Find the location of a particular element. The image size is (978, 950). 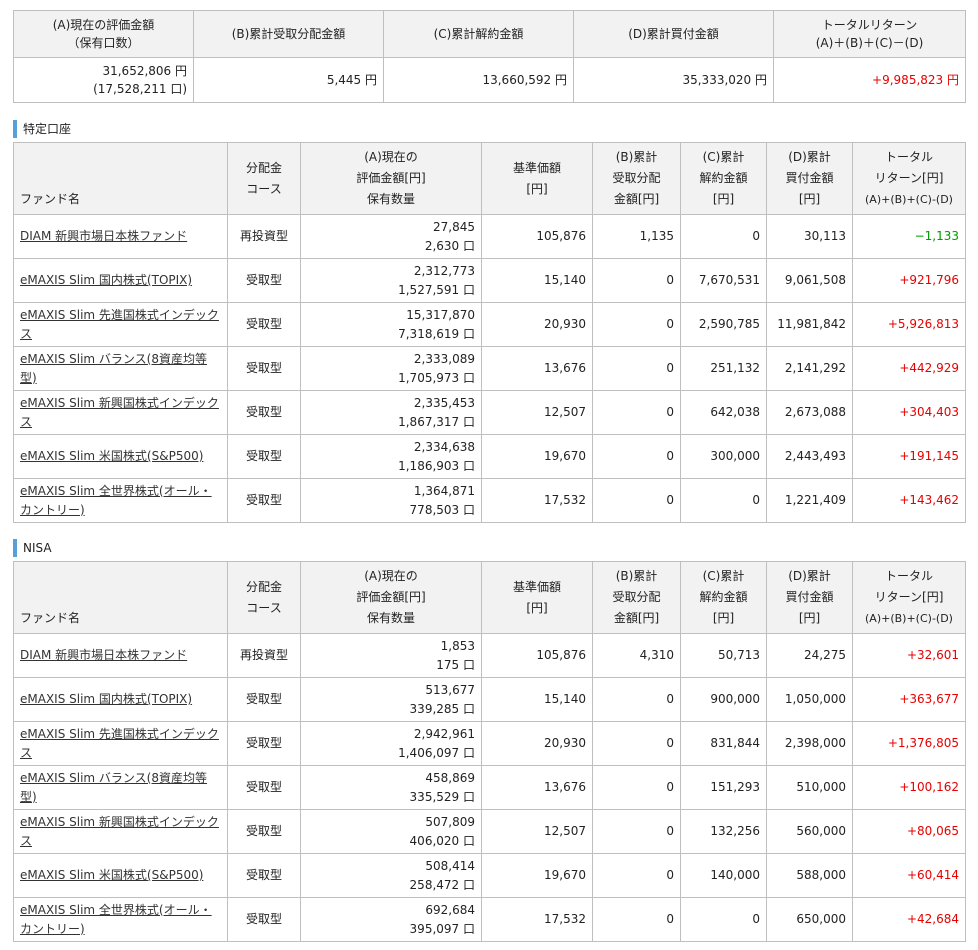

distribution-cell: 4,310 is located at coordinates (636, 655).